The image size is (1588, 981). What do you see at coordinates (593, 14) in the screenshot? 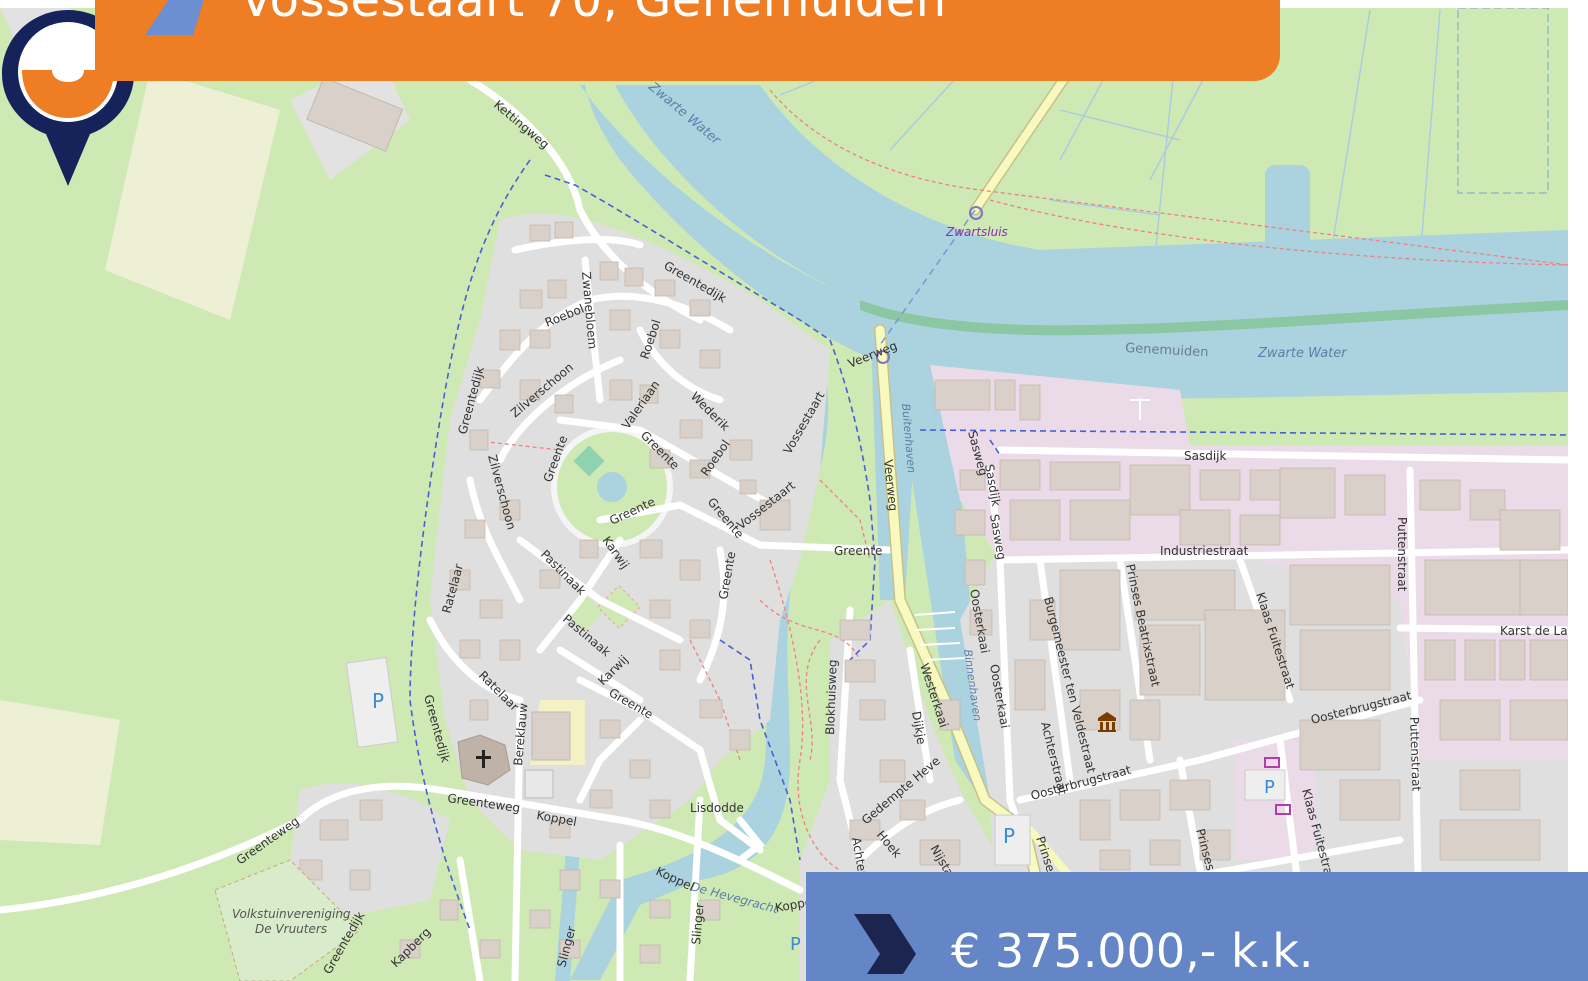
I see `address-title: Vossestaart 70, Genemuiden` at bounding box center [593, 14].